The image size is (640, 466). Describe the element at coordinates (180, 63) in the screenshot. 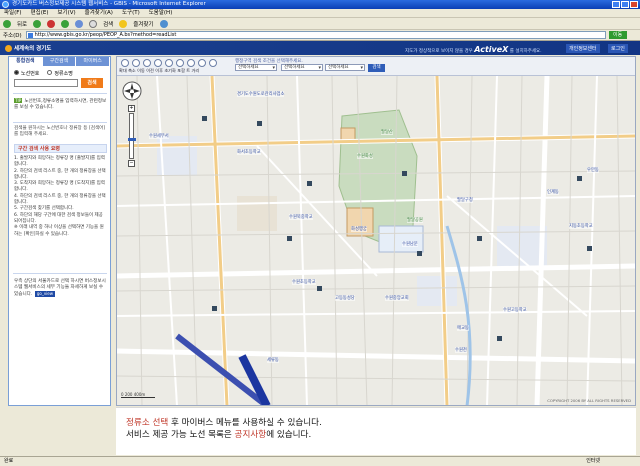

I see `reset-tool-icon` at that location.